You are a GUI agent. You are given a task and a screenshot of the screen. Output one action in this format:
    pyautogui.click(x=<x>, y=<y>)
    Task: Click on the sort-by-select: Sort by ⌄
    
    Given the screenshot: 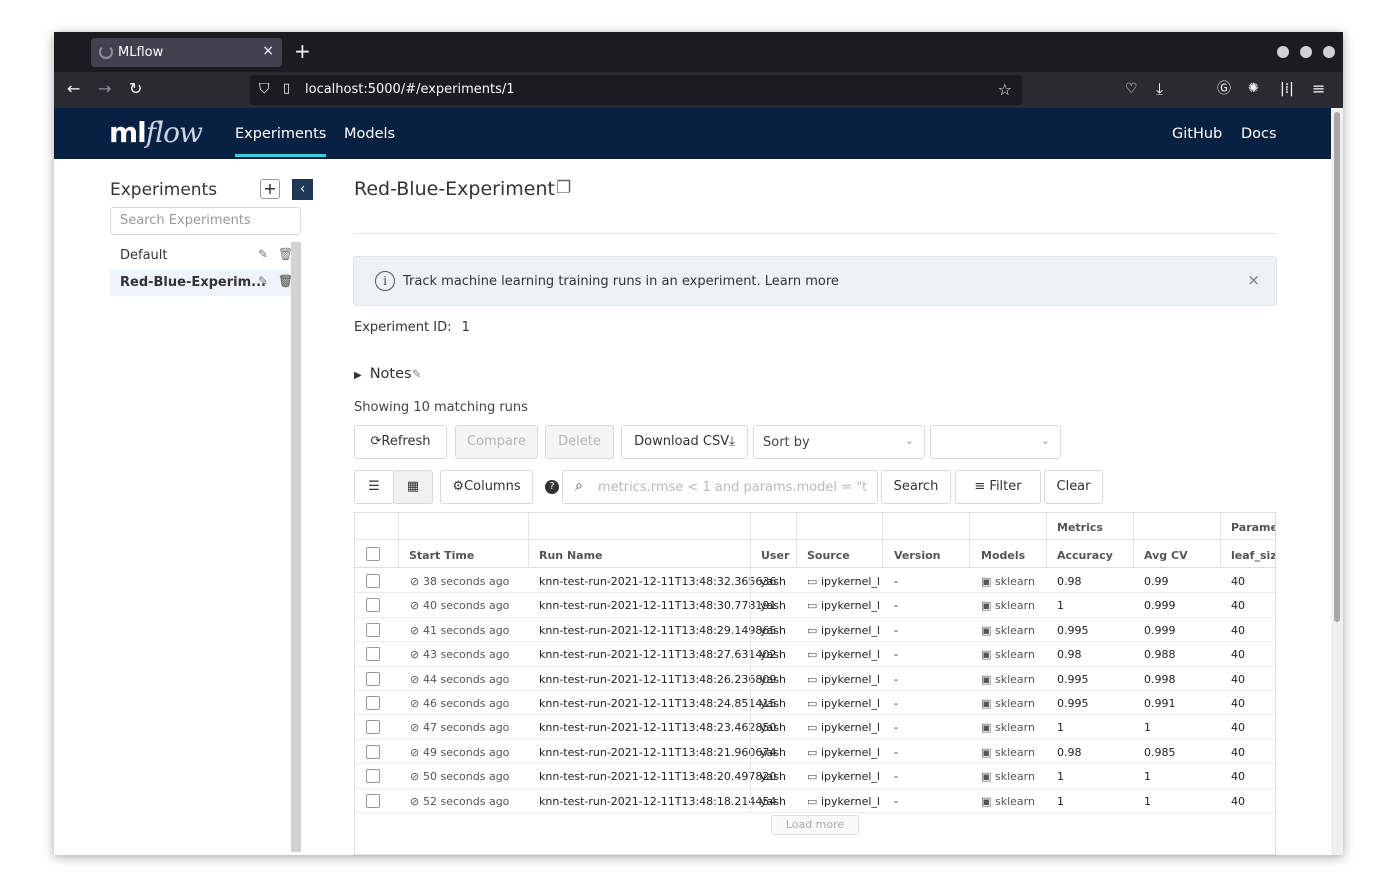 What is the action you would take?
    pyautogui.click(x=839, y=442)
    